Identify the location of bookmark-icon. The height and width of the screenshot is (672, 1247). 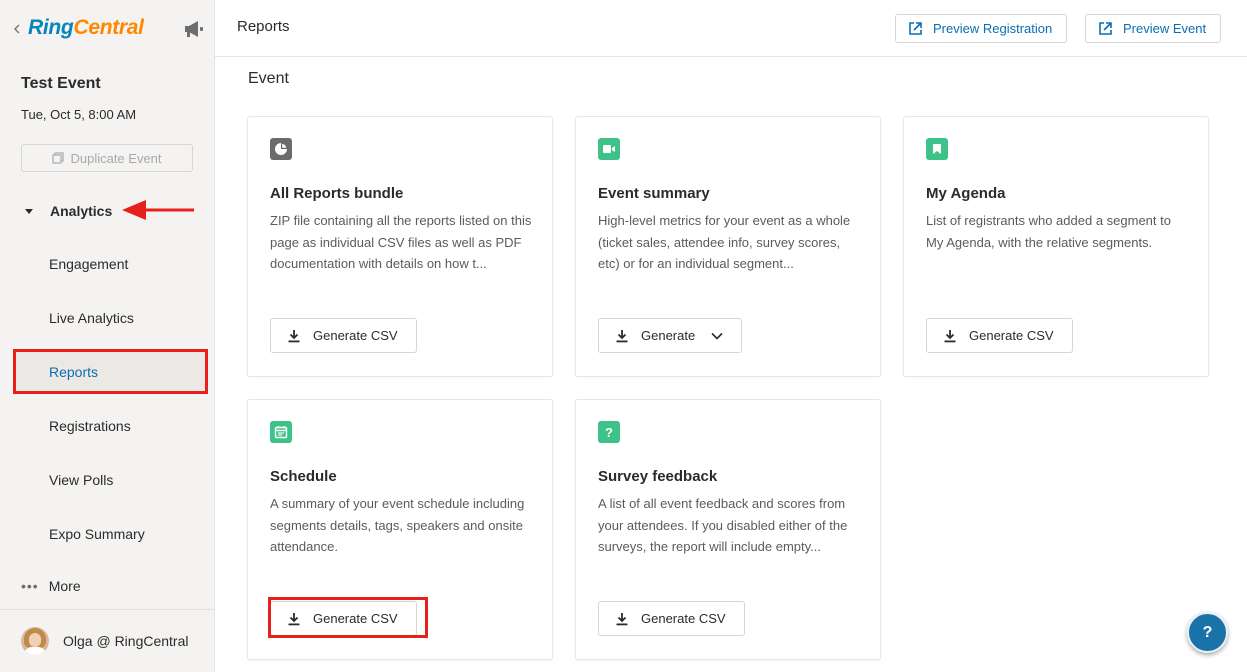
(937, 149).